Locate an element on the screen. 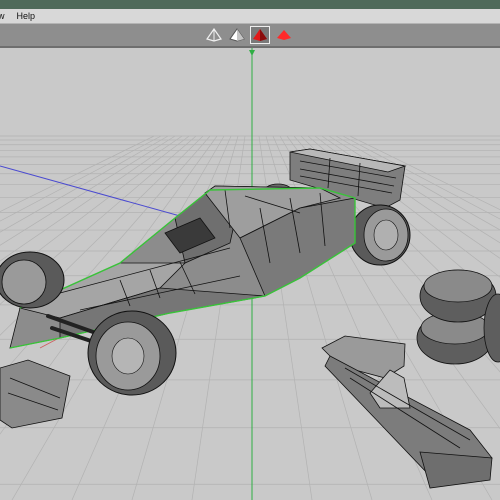 The image size is (500, 500). rear-right-wheel is located at coordinates (380, 235).